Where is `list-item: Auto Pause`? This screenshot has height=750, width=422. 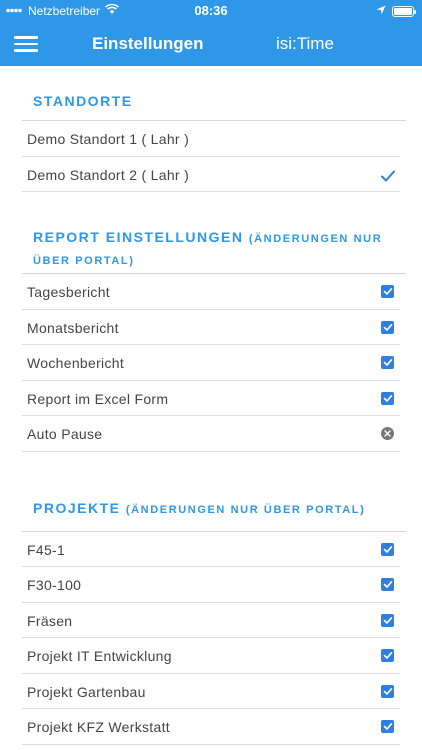 list-item: Auto Pause is located at coordinates (211, 434).